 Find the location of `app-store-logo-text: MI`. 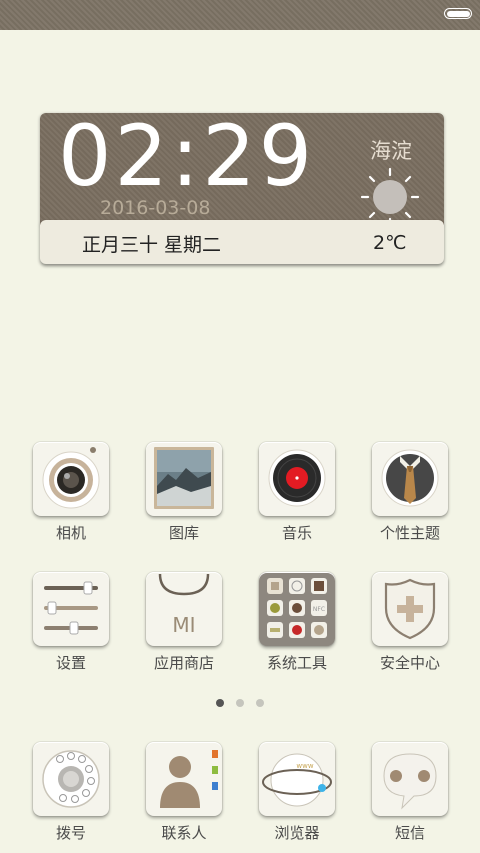

app-store-logo-text: MI is located at coordinates (183, 625).